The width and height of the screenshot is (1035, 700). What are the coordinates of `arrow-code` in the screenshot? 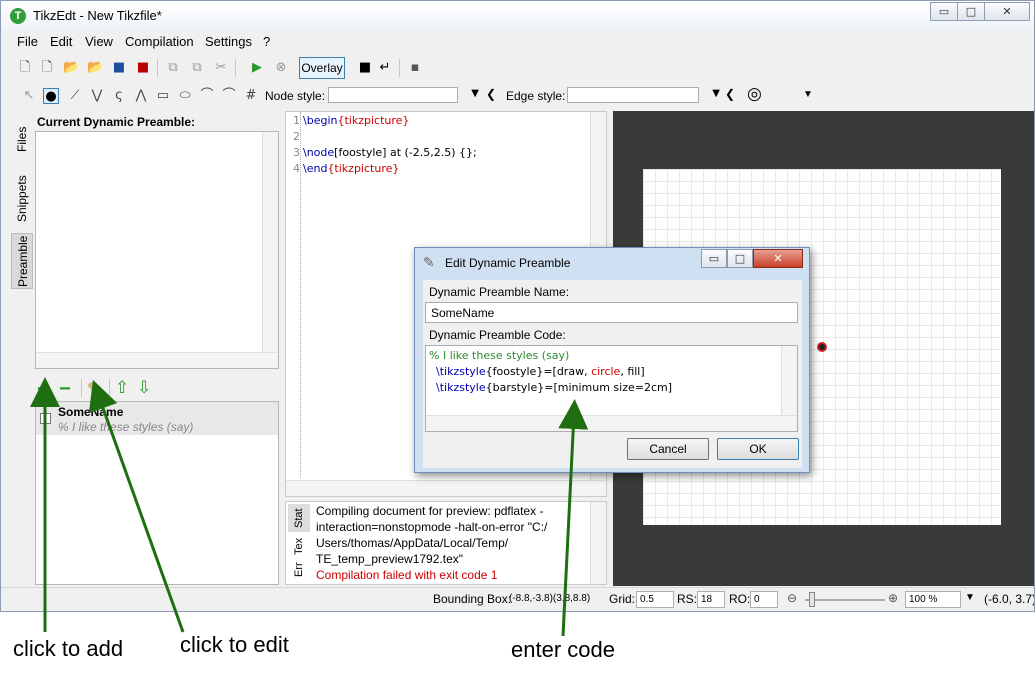 It's located at (573, 518).